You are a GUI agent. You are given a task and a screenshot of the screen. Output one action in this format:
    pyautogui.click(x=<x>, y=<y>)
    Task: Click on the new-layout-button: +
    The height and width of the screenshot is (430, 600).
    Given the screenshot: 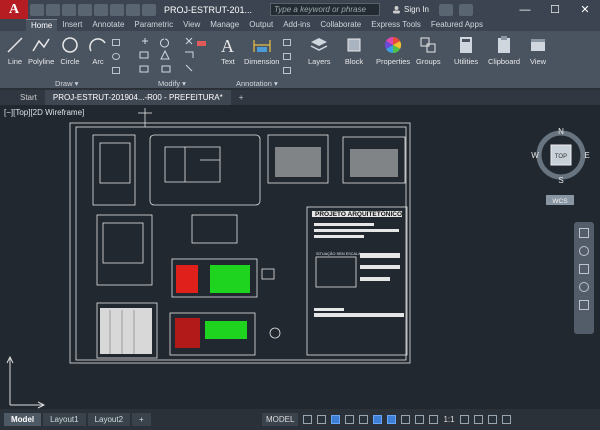 What is the action you would take?
    pyautogui.click(x=141, y=419)
    